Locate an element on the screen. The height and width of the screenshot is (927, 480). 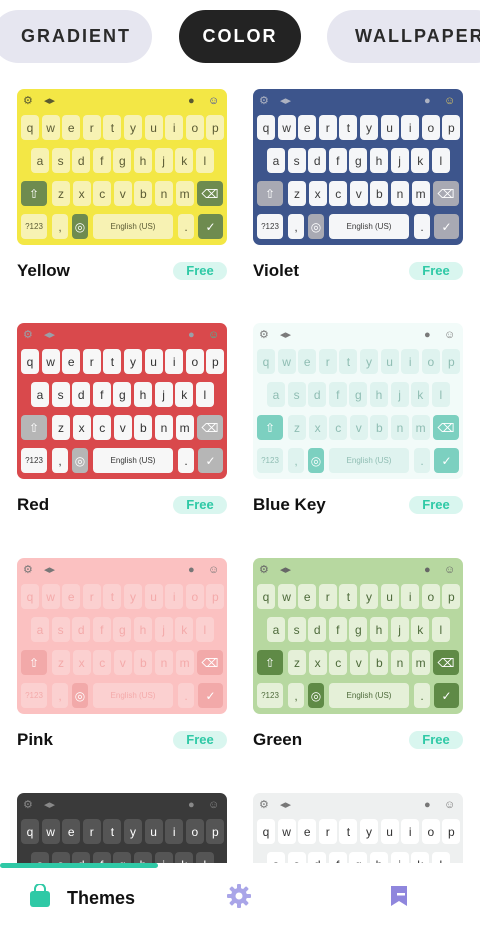
nav-saved is located at coordinates (399, 898).